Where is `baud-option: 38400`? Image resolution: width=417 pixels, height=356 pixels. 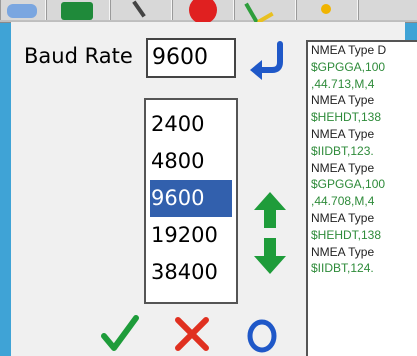 baud-option: 38400 is located at coordinates (191, 272).